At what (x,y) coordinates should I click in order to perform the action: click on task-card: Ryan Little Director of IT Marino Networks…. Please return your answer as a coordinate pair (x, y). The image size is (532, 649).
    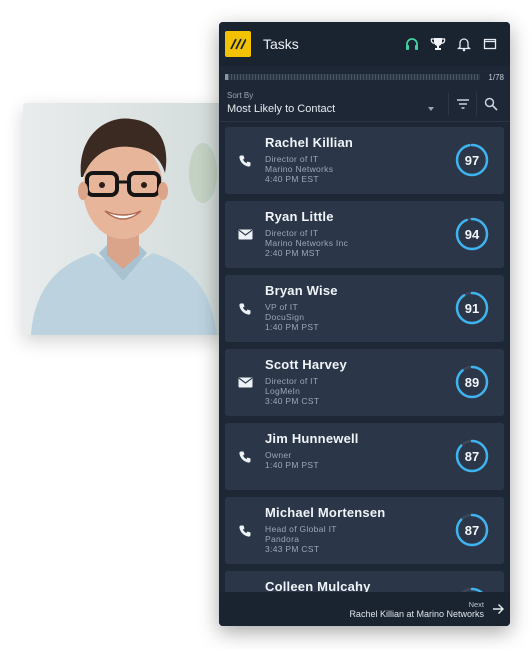
    Looking at the image, I should click on (364, 234).